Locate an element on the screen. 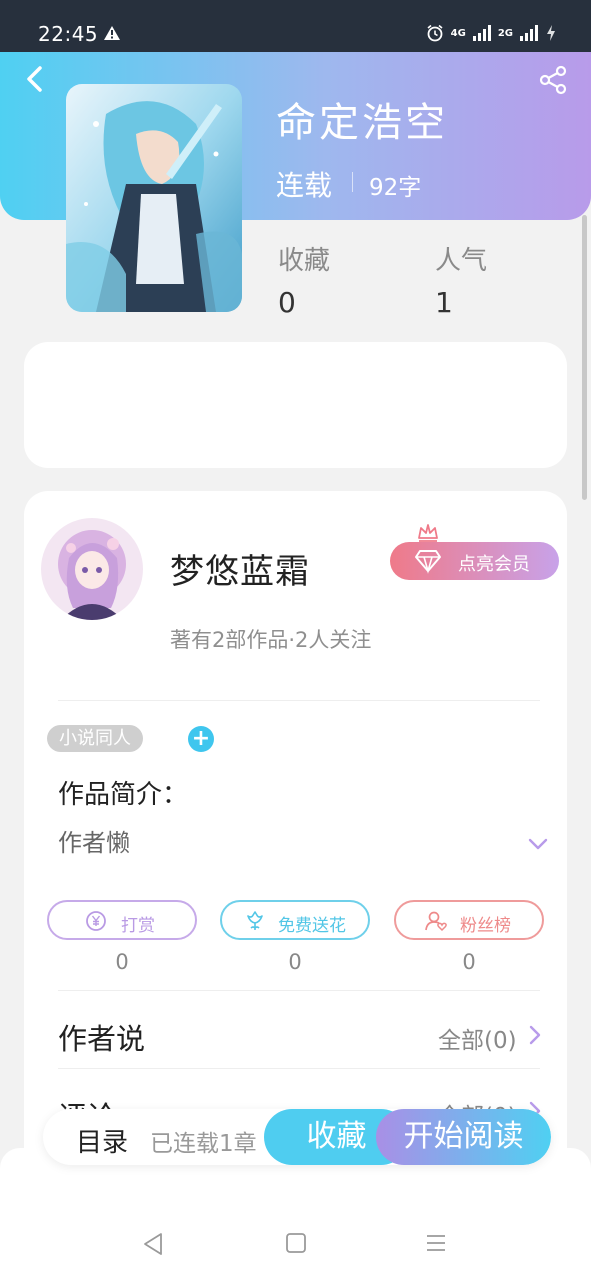 This screenshot has height=1280, width=591. chapter-progress: 已连载1章 is located at coordinates (203, 1144).